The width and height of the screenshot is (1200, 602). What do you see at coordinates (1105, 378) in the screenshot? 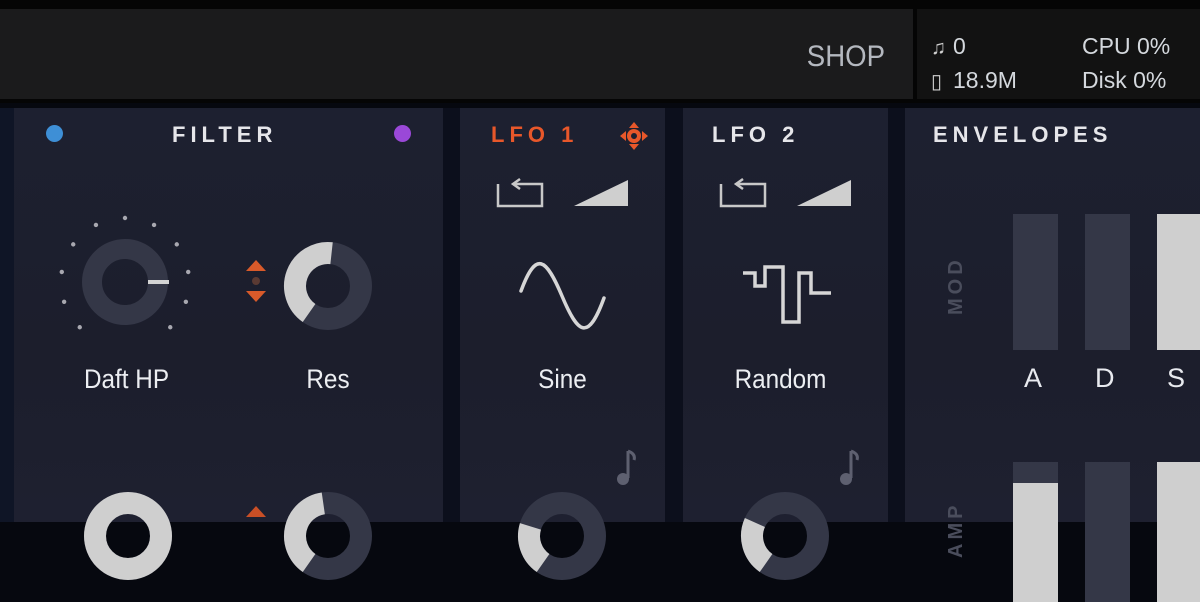
I see `stage-label-decay: D` at bounding box center [1105, 378].